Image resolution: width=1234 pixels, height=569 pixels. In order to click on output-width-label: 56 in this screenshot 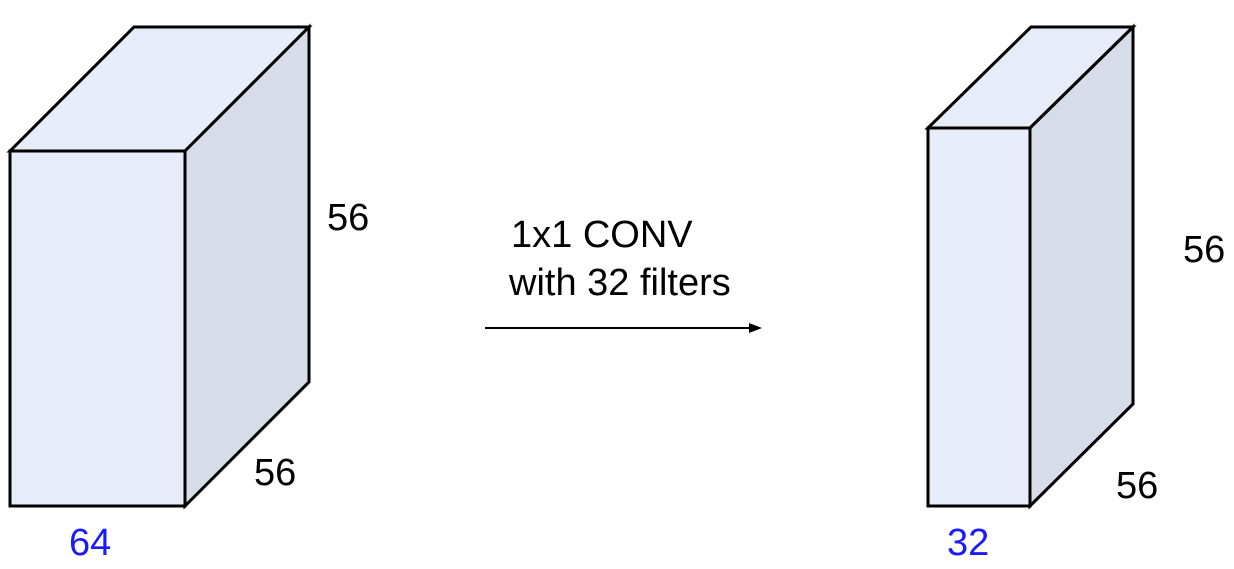, I will do `click(1137, 486)`.